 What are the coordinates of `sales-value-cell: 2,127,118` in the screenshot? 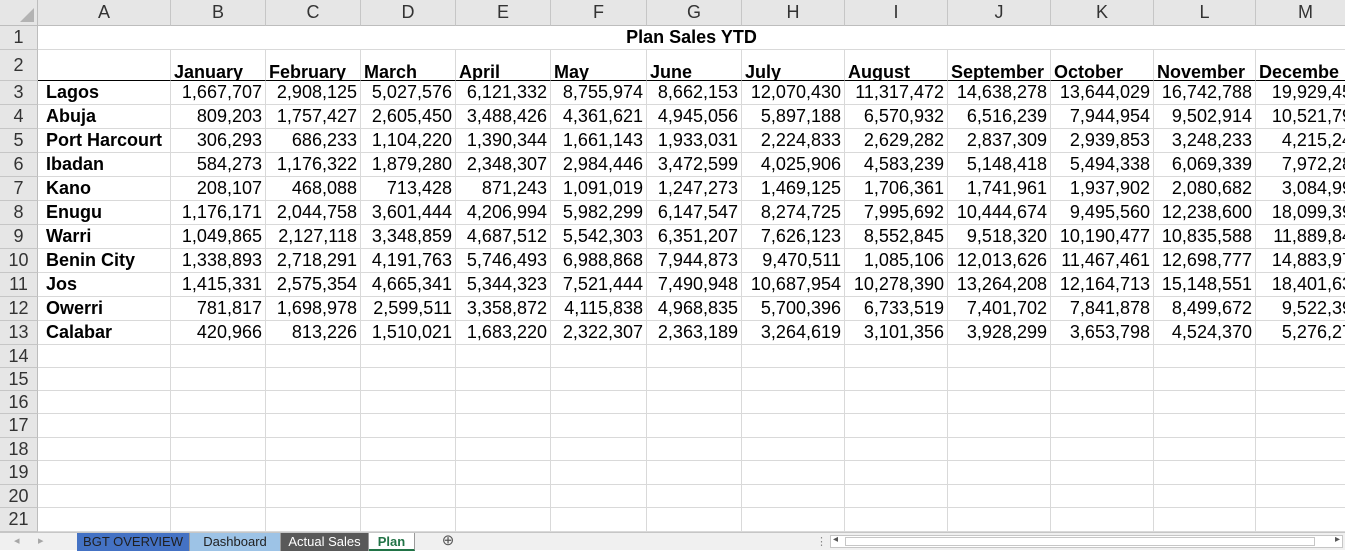 It's located at (313, 237).